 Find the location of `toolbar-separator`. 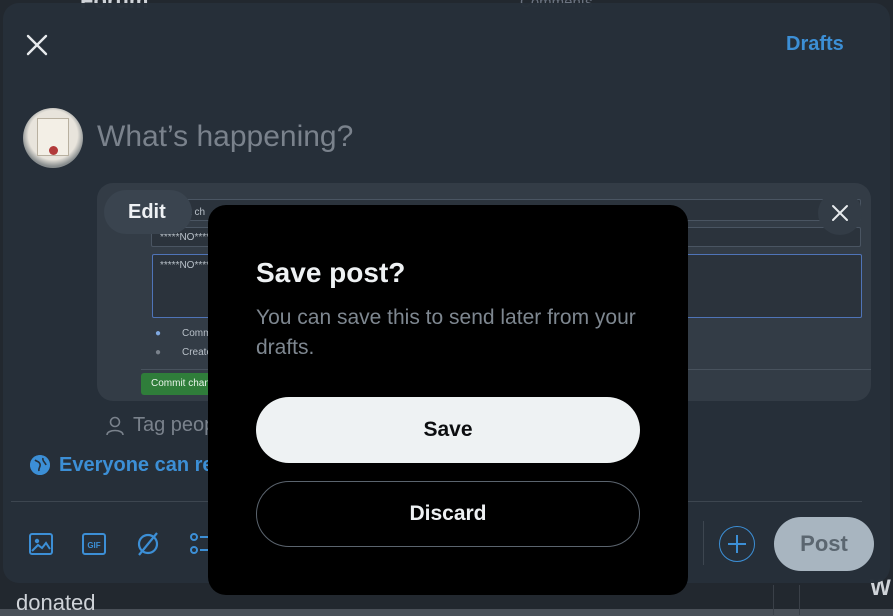

toolbar-separator is located at coordinates (703, 543).